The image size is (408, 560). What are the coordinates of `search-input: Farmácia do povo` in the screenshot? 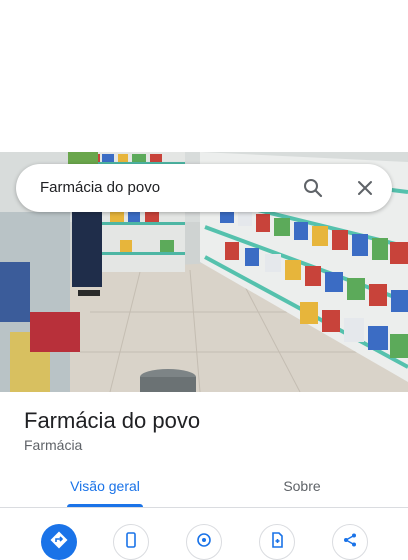 It's located at (100, 188).